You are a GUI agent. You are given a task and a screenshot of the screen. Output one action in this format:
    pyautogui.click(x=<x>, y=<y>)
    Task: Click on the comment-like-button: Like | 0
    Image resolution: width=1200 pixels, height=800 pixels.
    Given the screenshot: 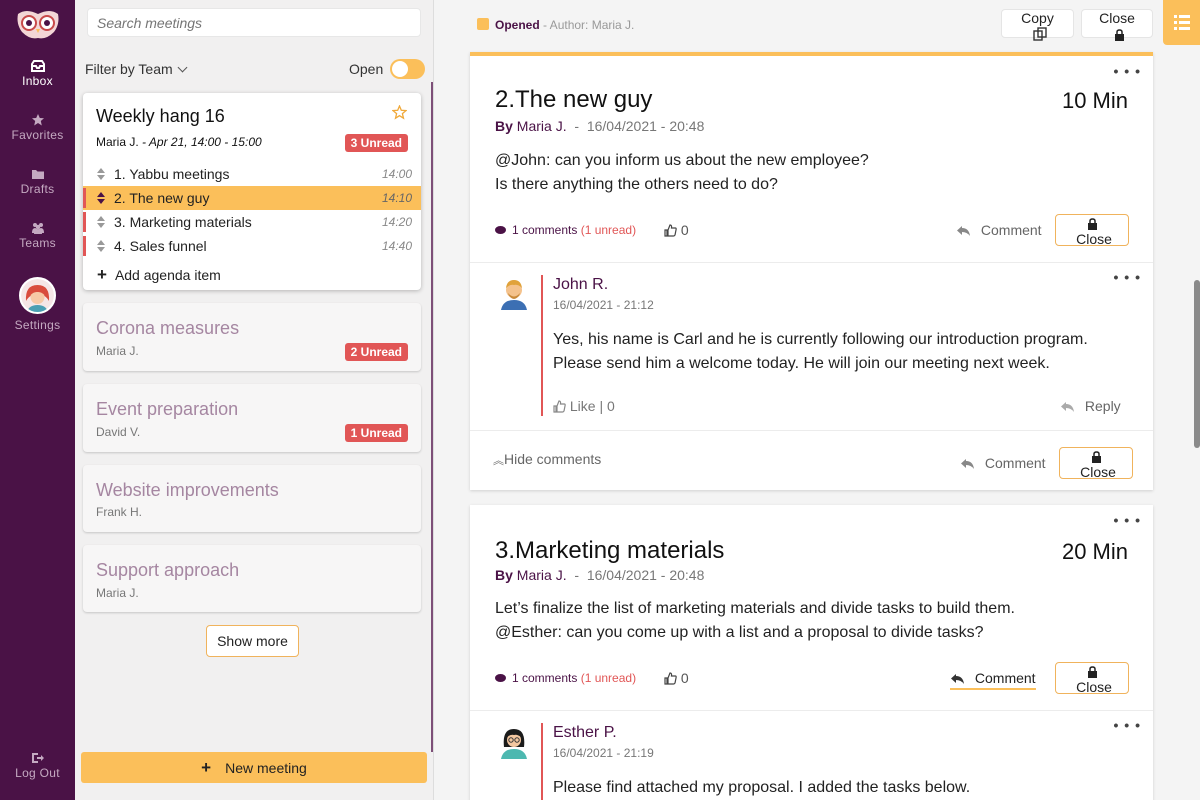 What is the action you would take?
    pyautogui.click(x=584, y=406)
    